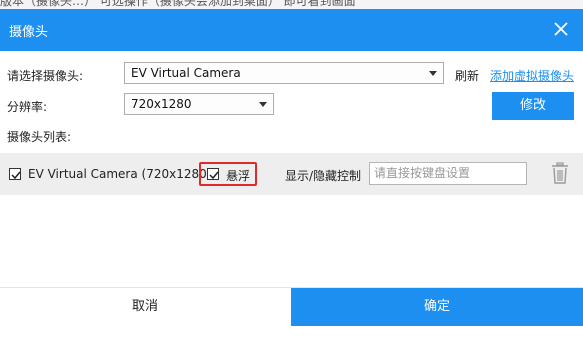 Image resolution: width=583 pixels, height=349 pixels. Describe the element at coordinates (178, 4) in the screenshot. I see `background-text: 版本（摄像头…） 可选操作（摄像头会添加到桌面） 即可看到画面` at that location.